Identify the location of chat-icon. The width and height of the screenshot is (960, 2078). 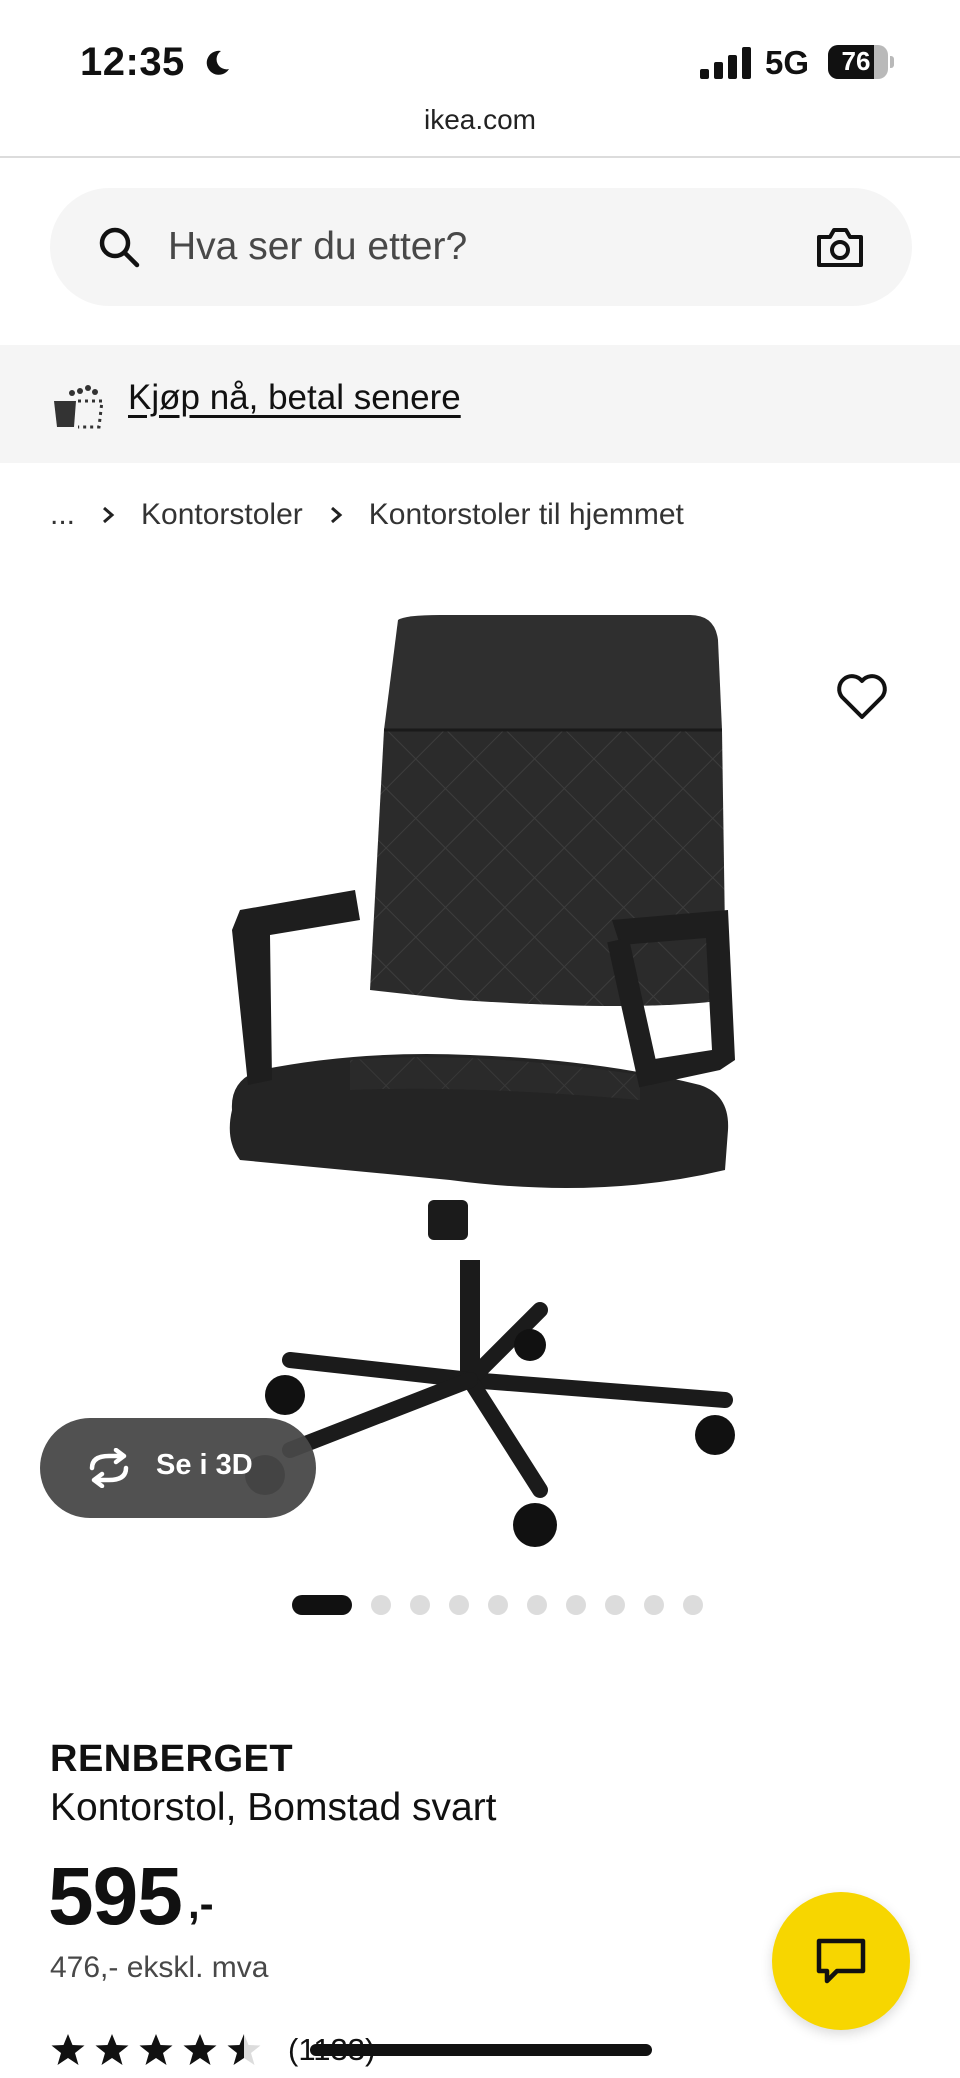
(841, 1961).